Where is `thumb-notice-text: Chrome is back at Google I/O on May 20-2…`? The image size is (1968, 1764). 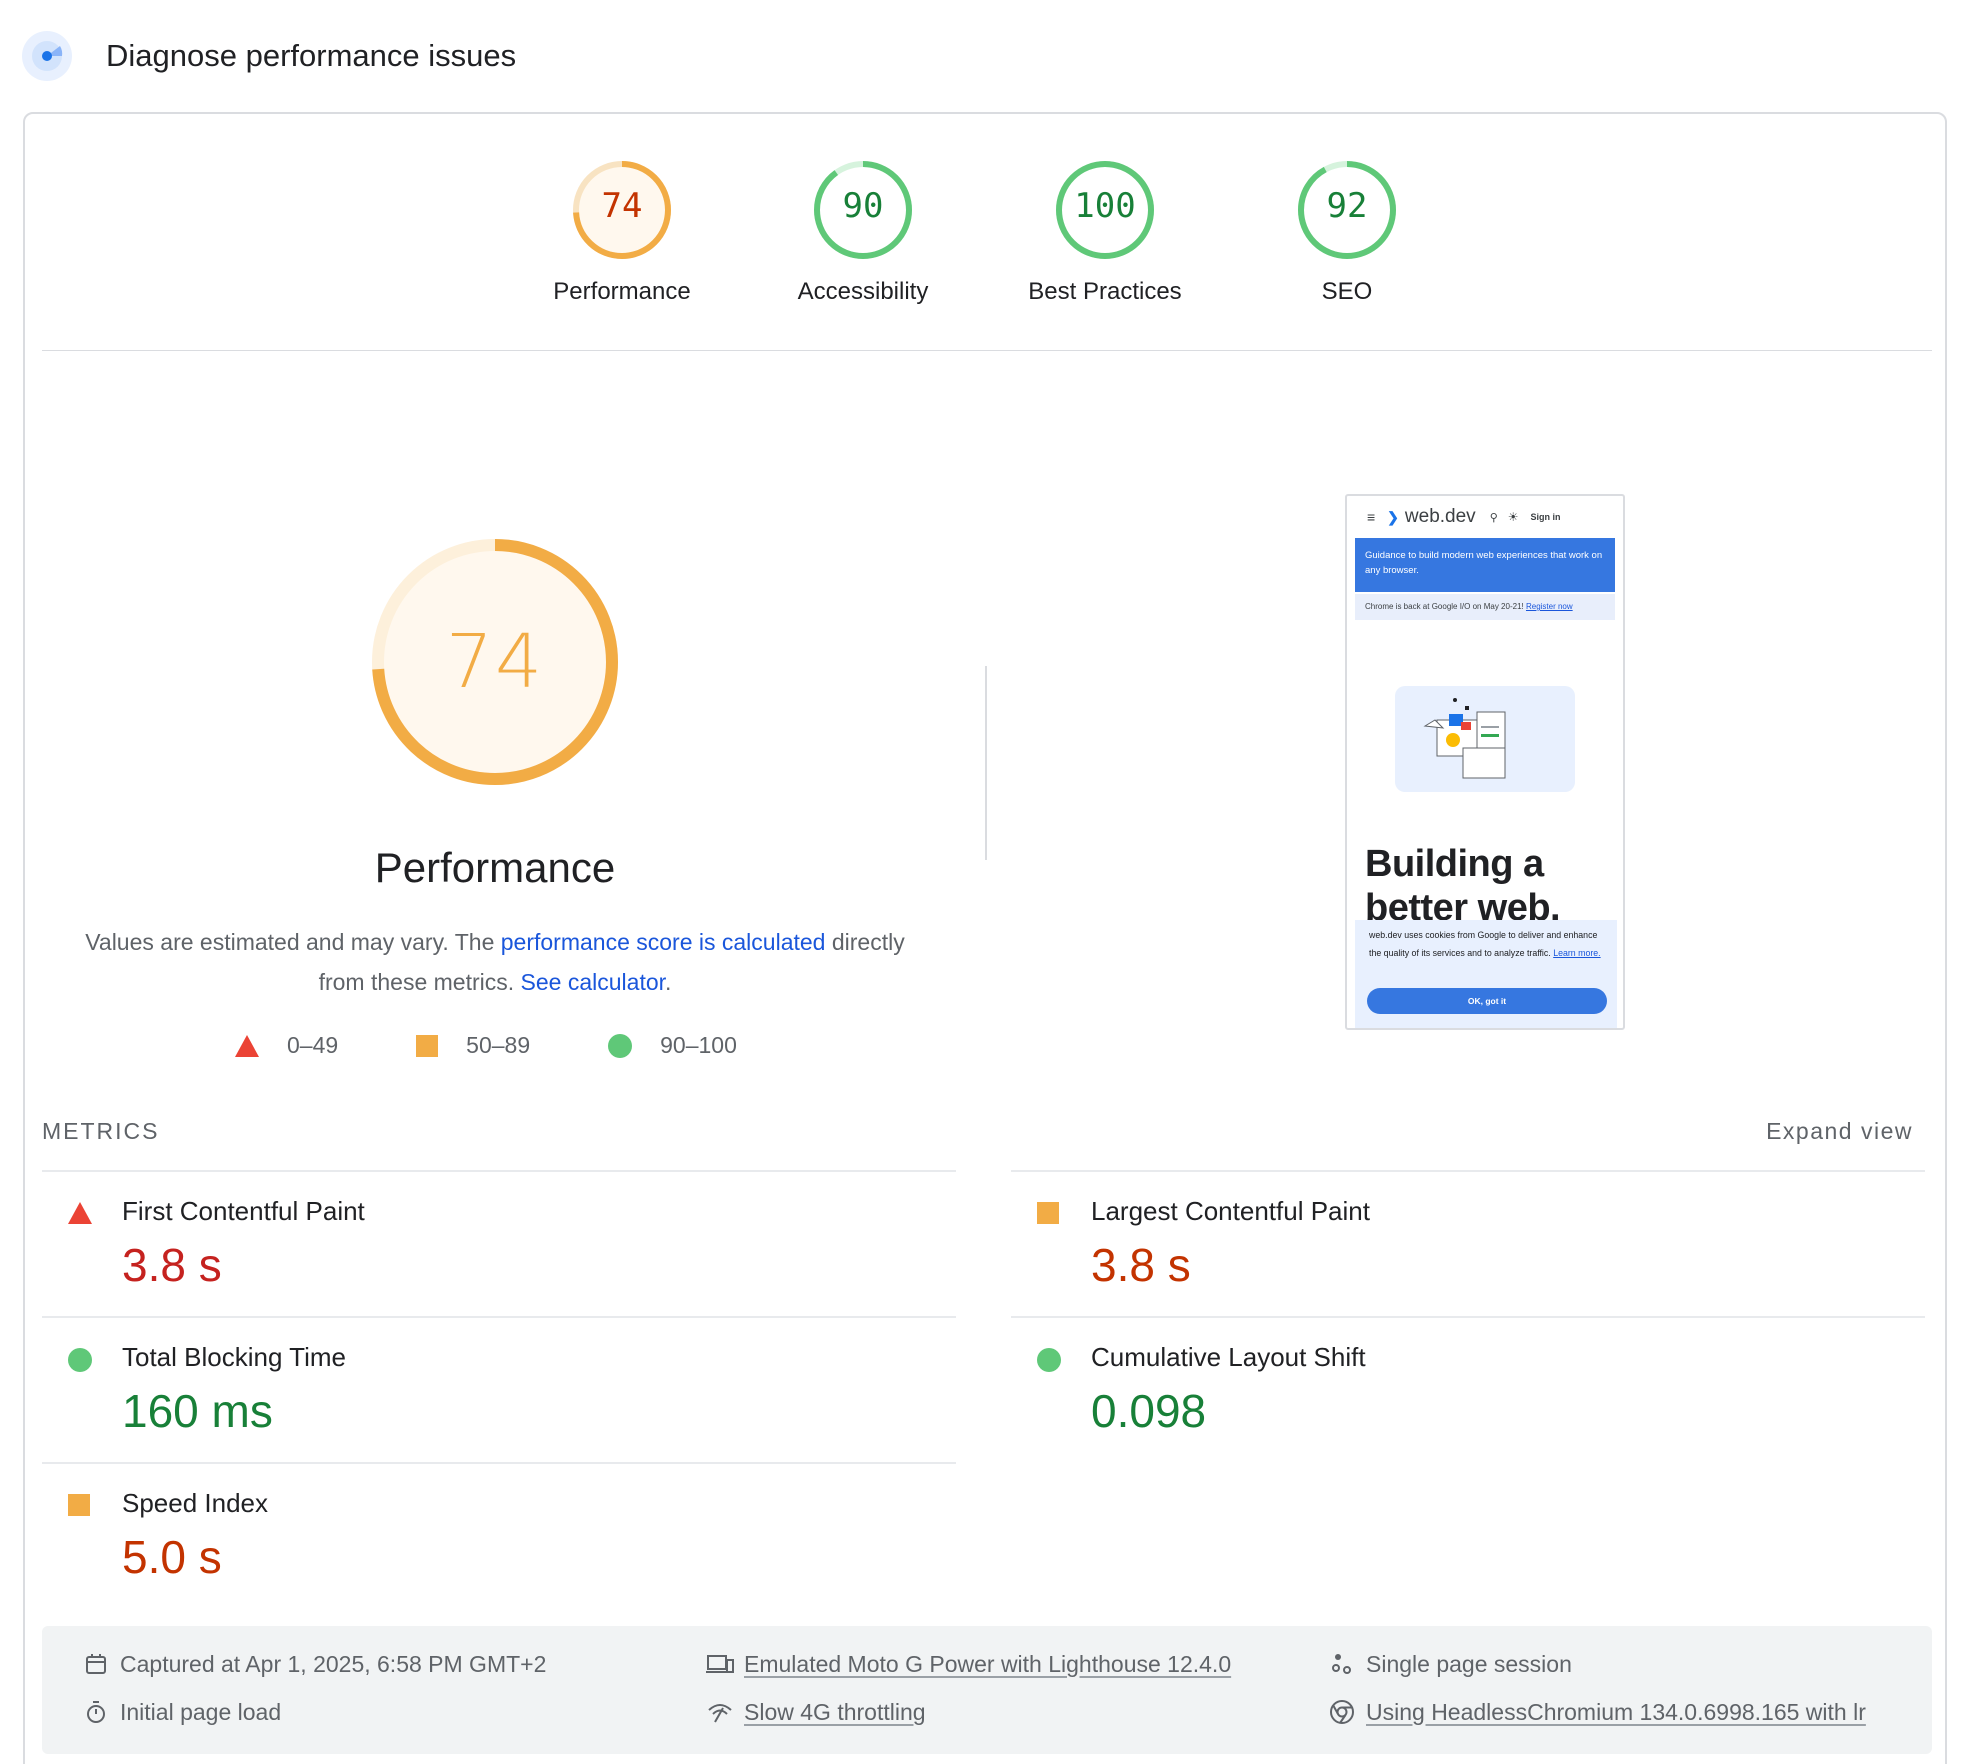 thumb-notice-text: Chrome is back at Google I/O on May 20-2… is located at coordinates (1445, 606).